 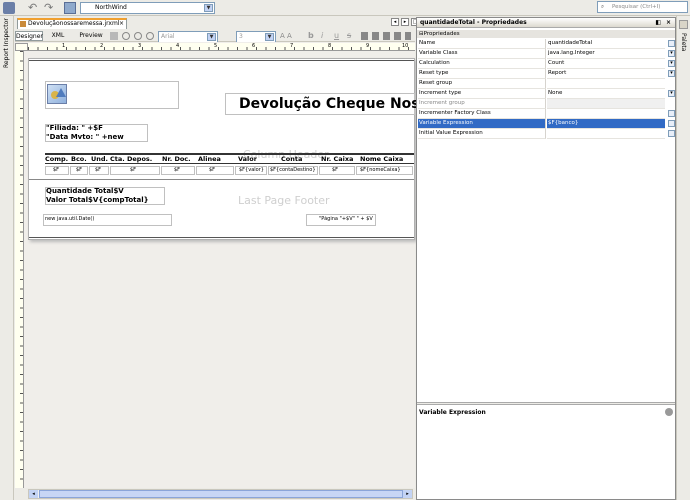 I want to click on column-header: Comp., so click(x=56, y=159).